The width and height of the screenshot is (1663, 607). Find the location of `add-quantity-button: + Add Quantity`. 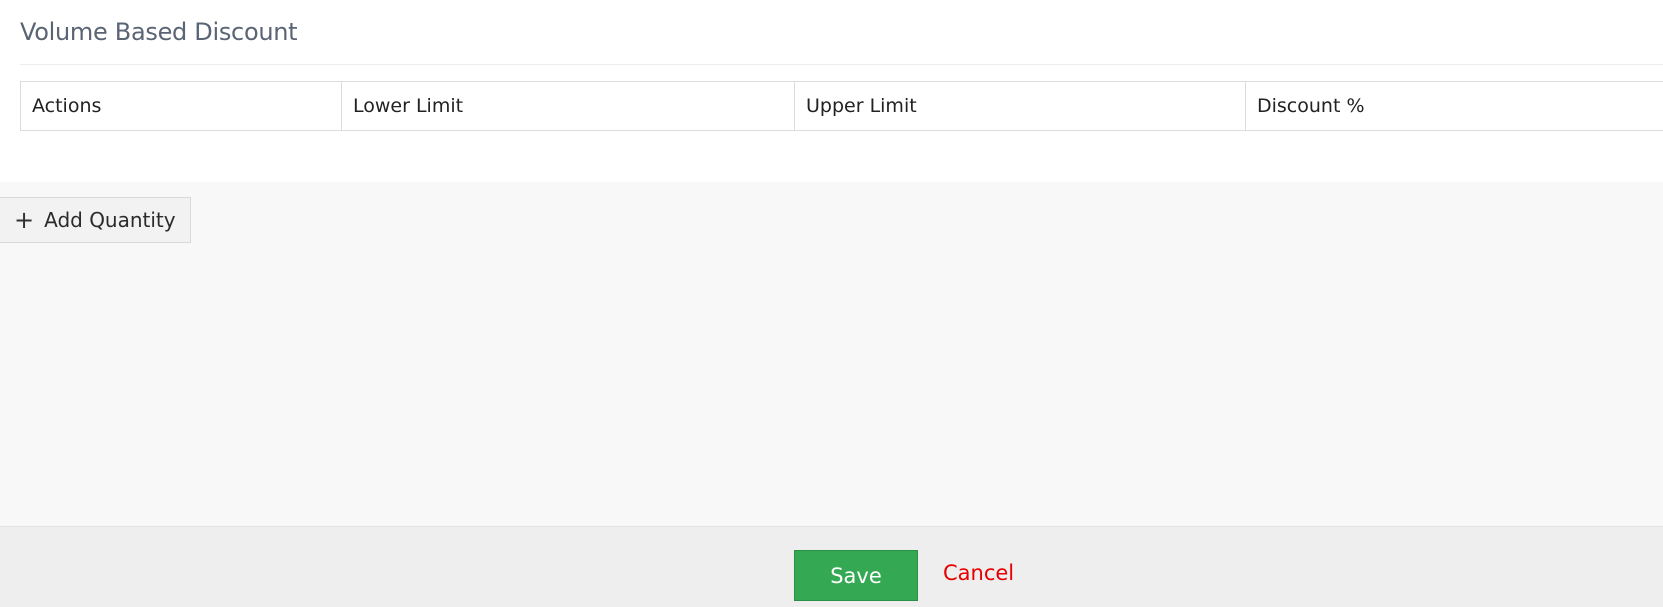

add-quantity-button: + Add Quantity is located at coordinates (95, 220).